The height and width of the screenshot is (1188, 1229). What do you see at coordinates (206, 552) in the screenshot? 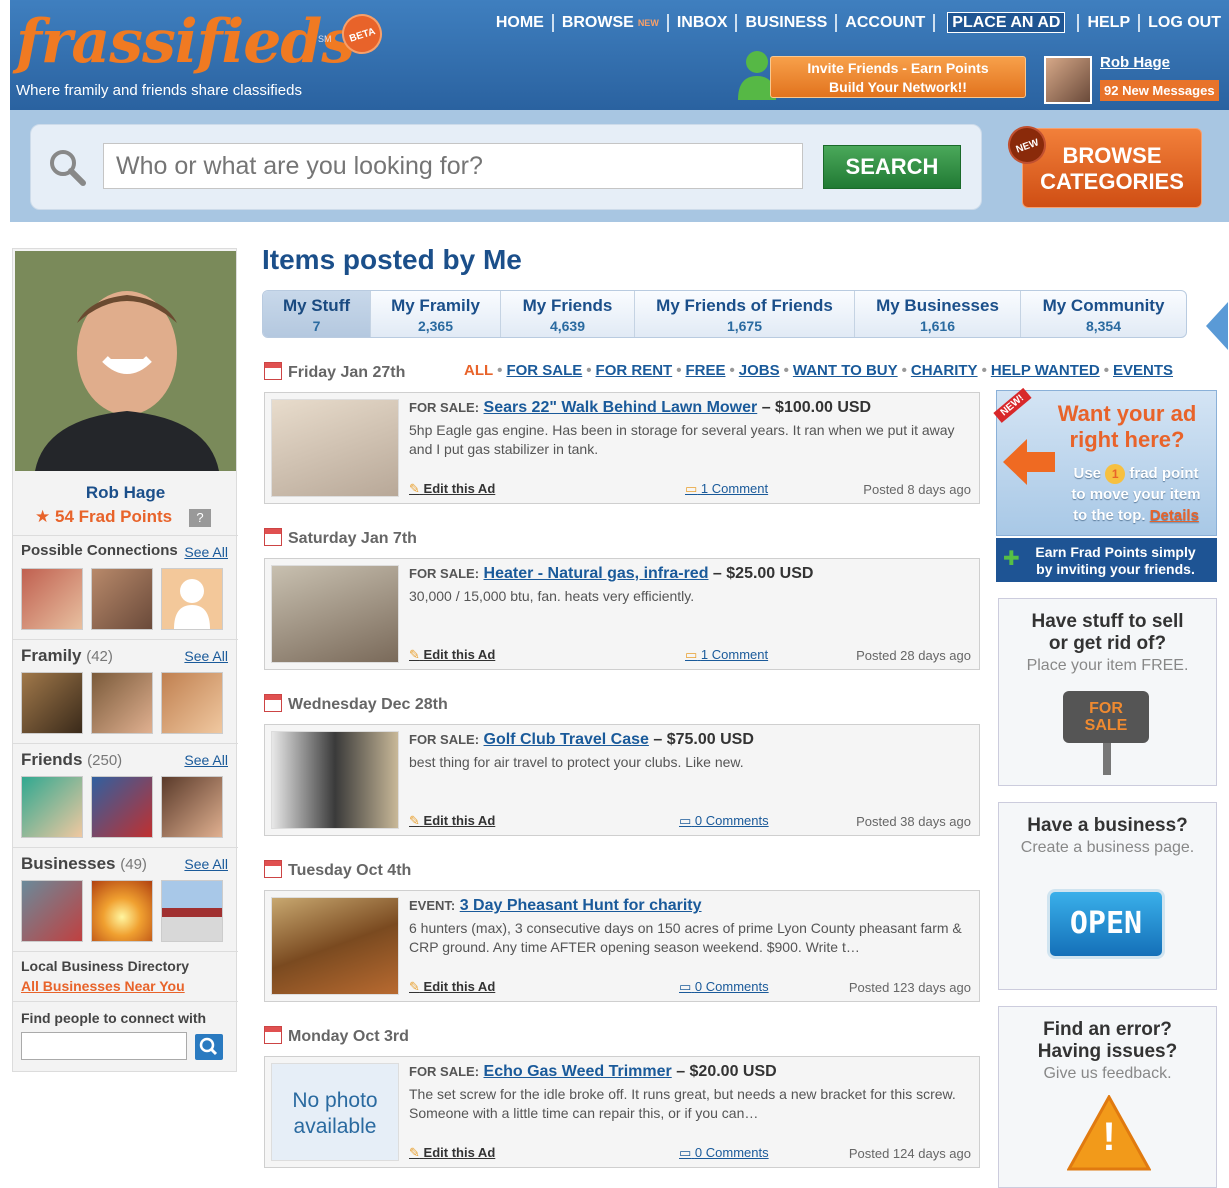
I see `connections-see-all: See All` at bounding box center [206, 552].